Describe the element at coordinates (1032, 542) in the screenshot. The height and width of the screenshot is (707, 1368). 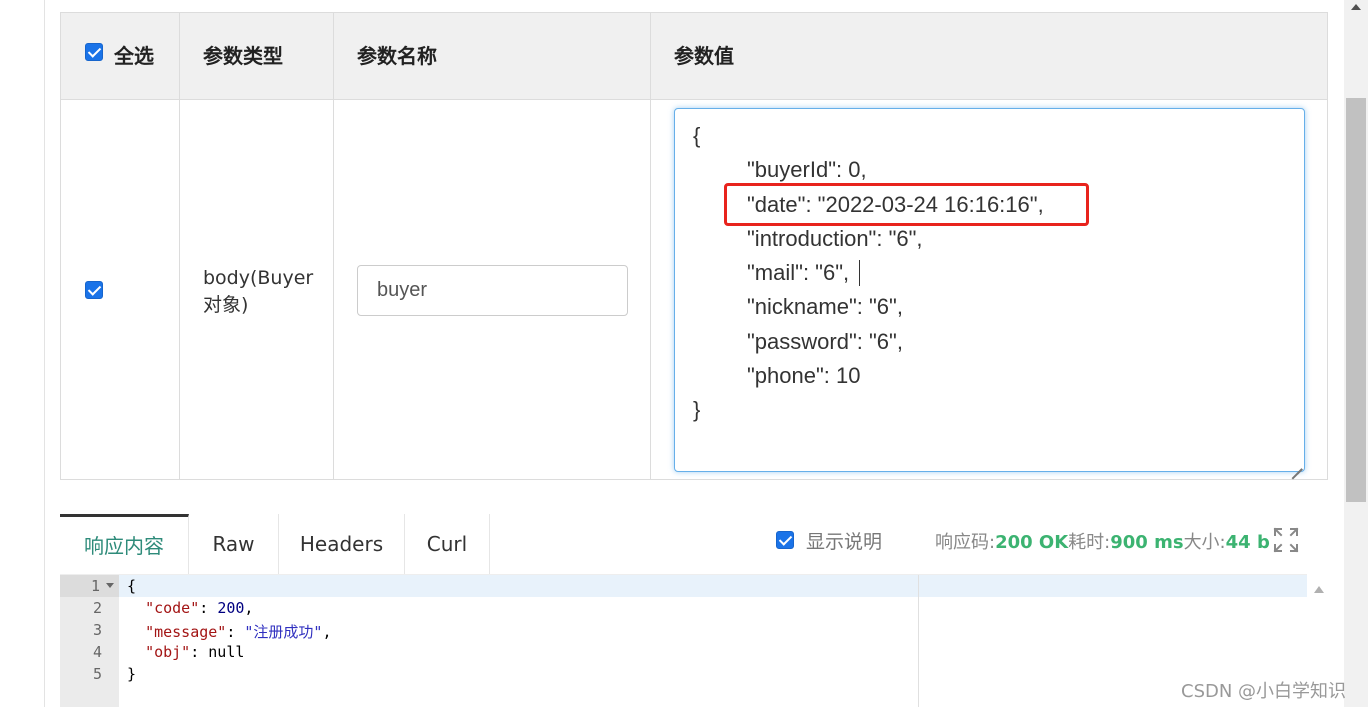
I see `status-value: 200 OK` at that location.